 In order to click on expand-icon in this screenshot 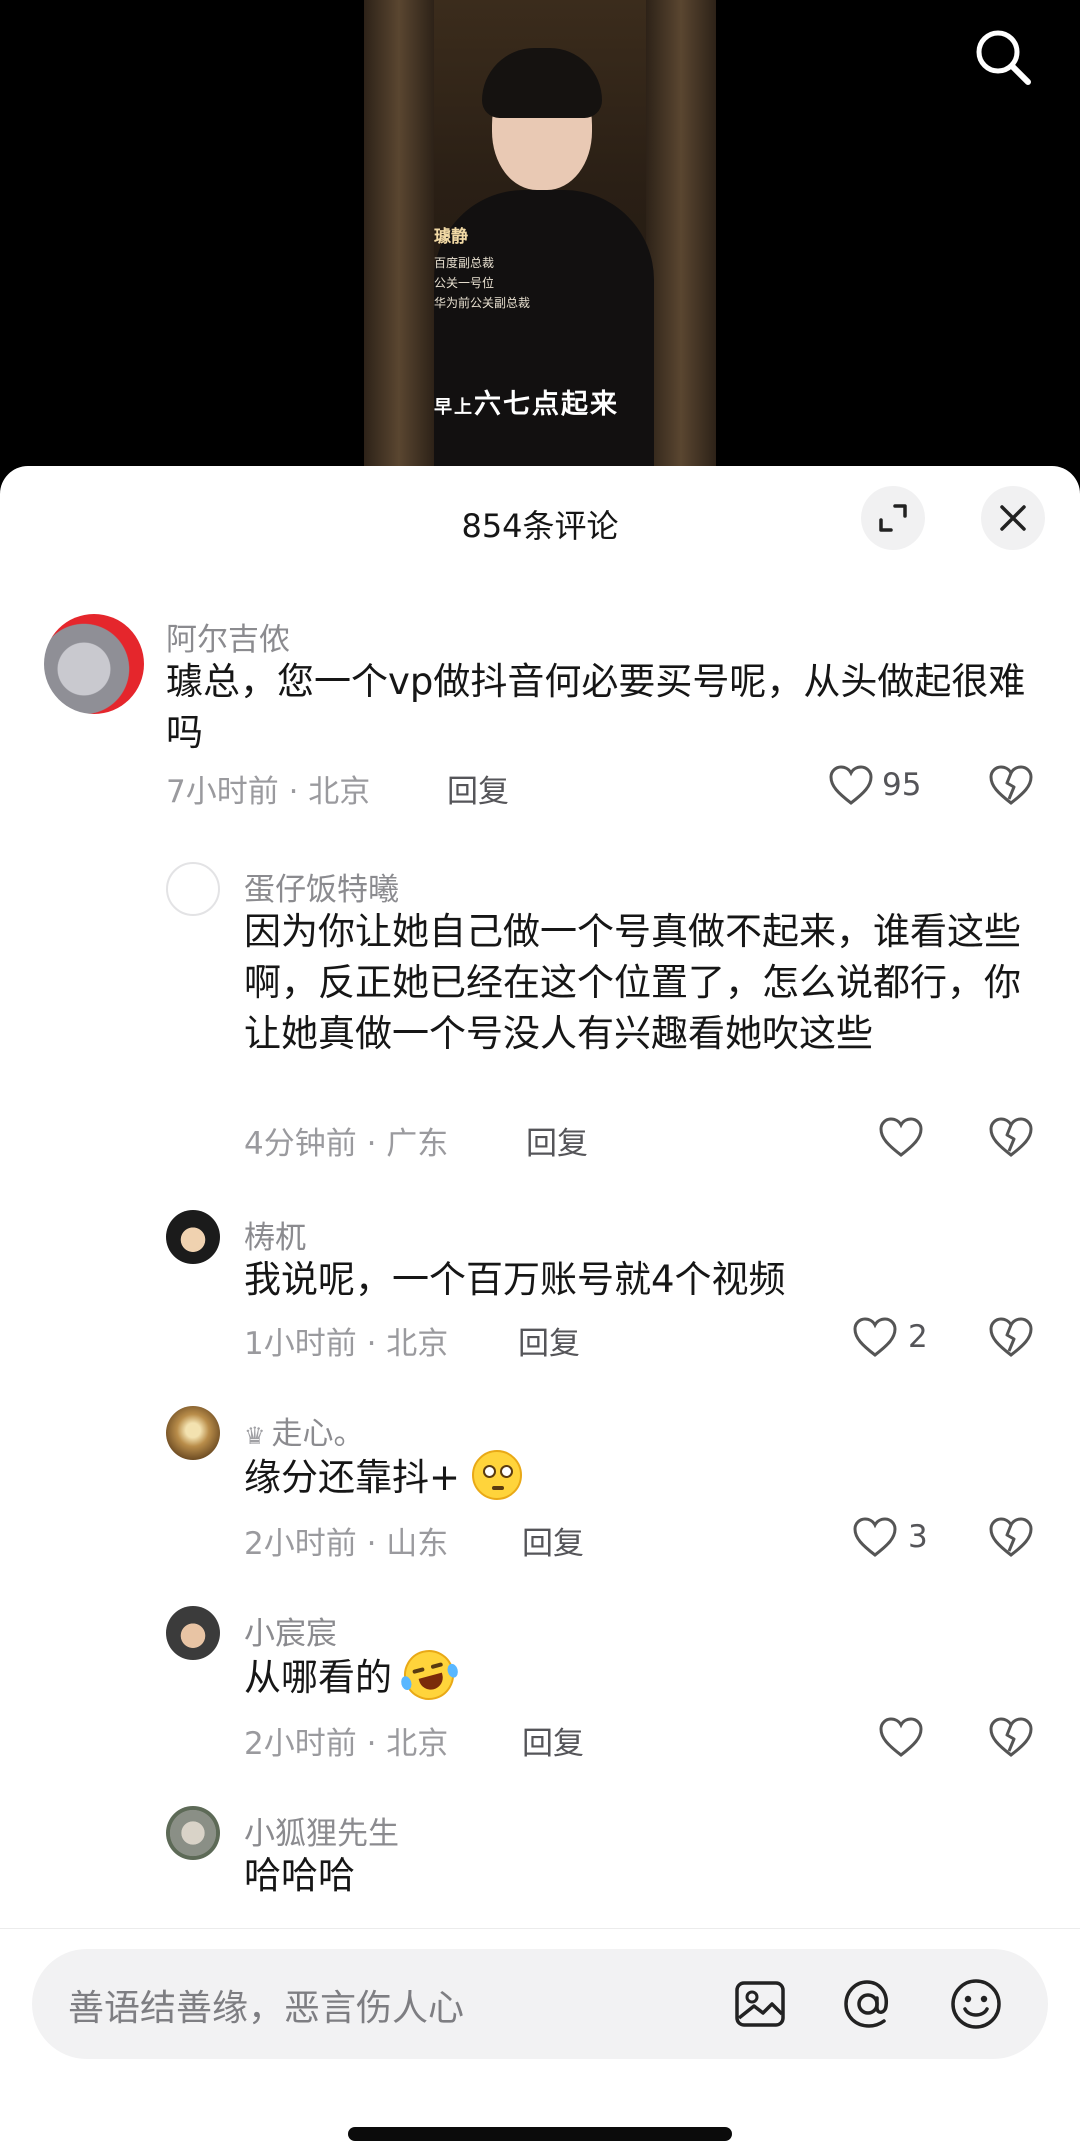, I will do `click(893, 518)`.